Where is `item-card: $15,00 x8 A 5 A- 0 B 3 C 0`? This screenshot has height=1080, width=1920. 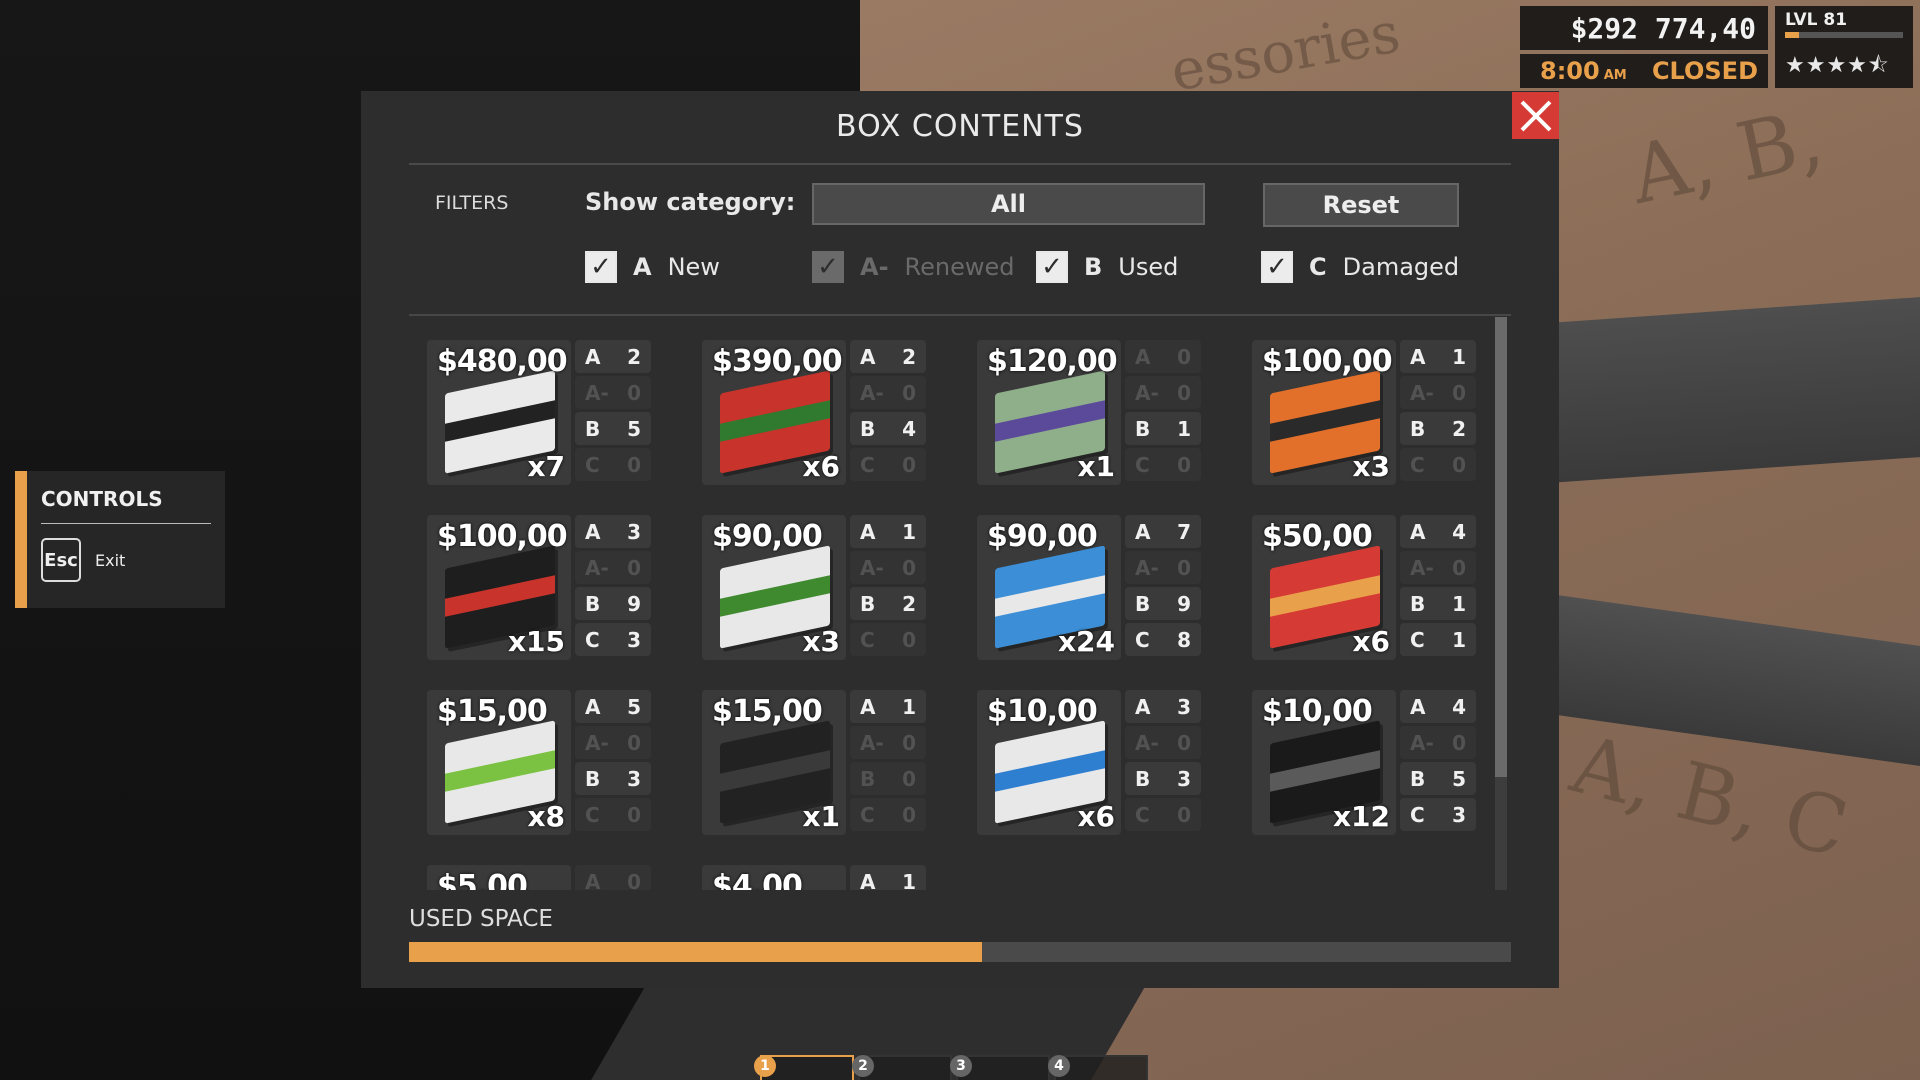 item-card: $15,00 x8 A 5 A- 0 B 3 C 0 is located at coordinates (539, 762).